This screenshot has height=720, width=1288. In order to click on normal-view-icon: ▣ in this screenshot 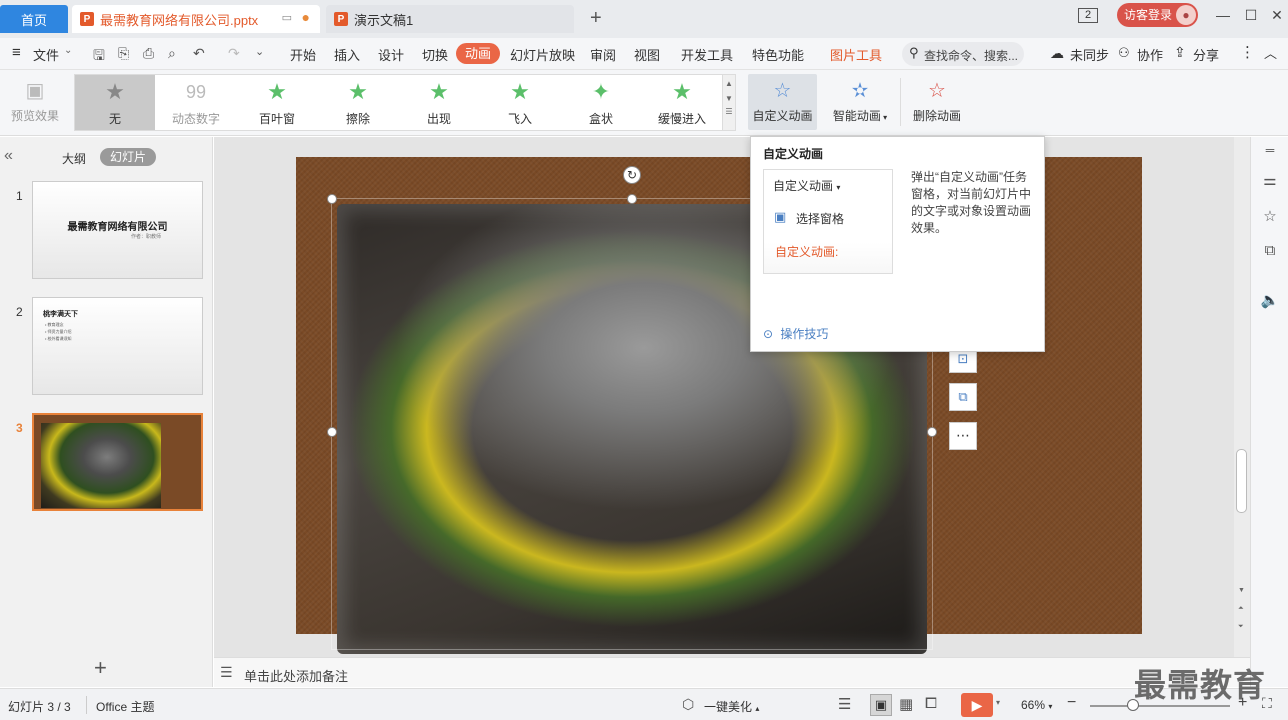, I will do `click(881, 705)`.